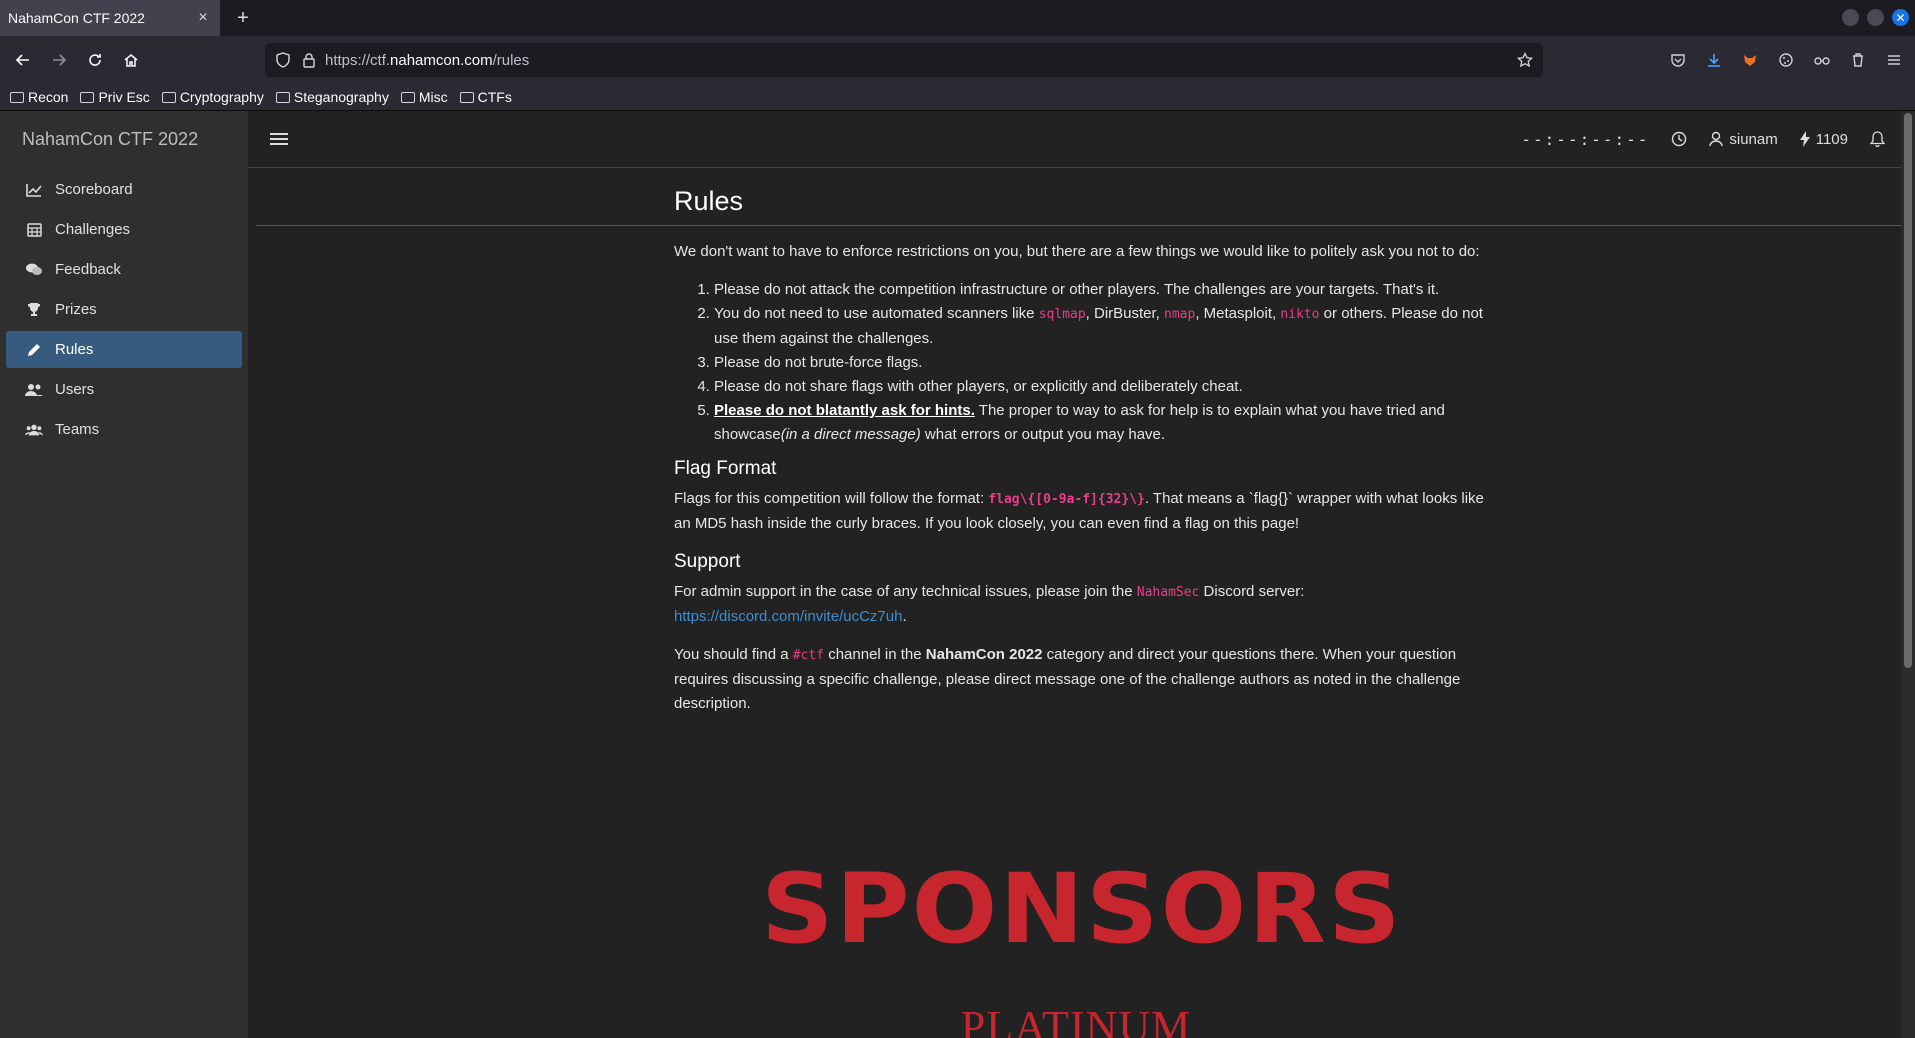  I want to click on flag-format-heading: Flag Format, so click(725, 468).